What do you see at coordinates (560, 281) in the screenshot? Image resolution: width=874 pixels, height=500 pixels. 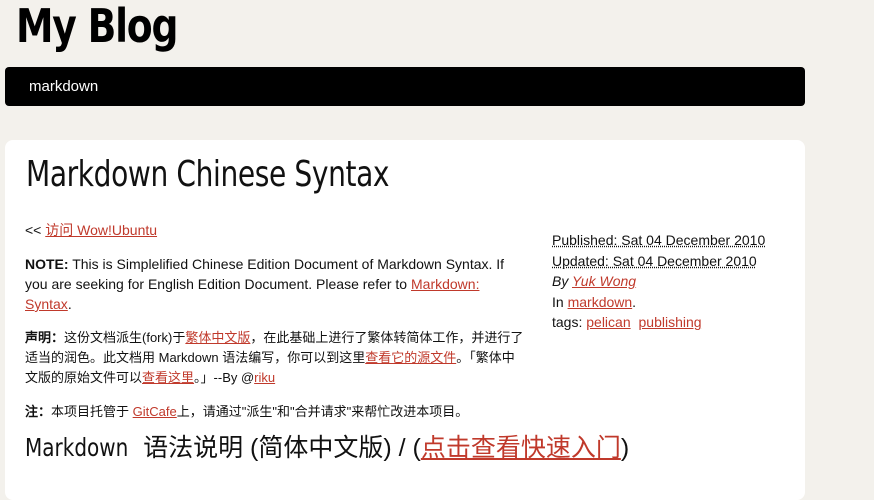 I see `by-prefix: By` at bounding box center [560, 281].